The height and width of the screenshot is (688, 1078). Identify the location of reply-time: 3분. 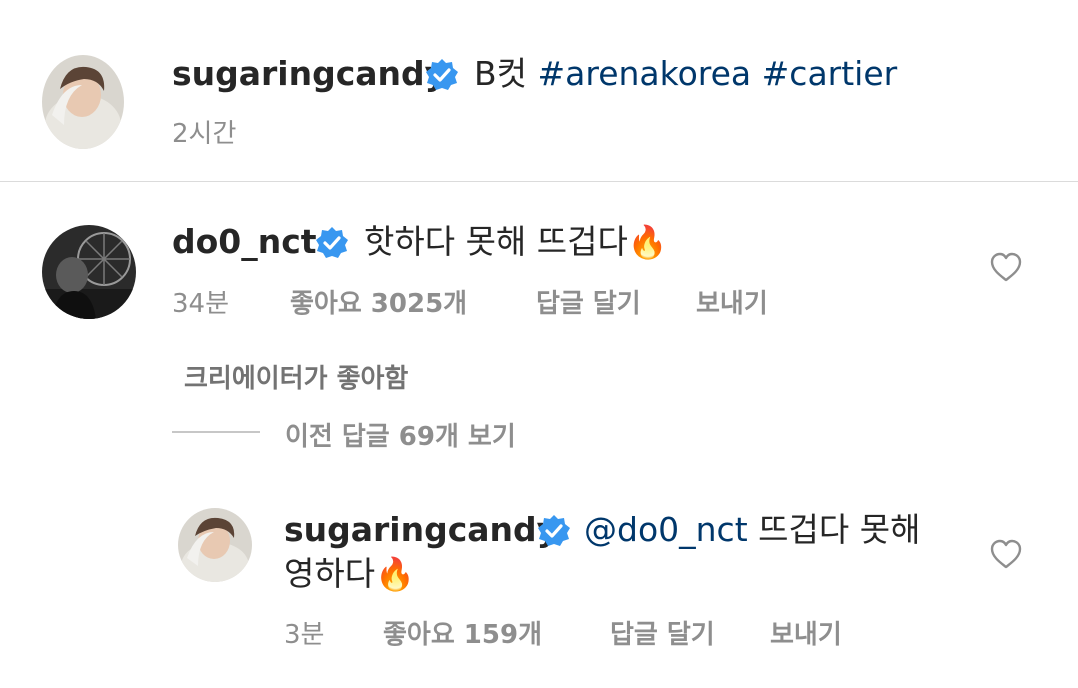
(304, 635).